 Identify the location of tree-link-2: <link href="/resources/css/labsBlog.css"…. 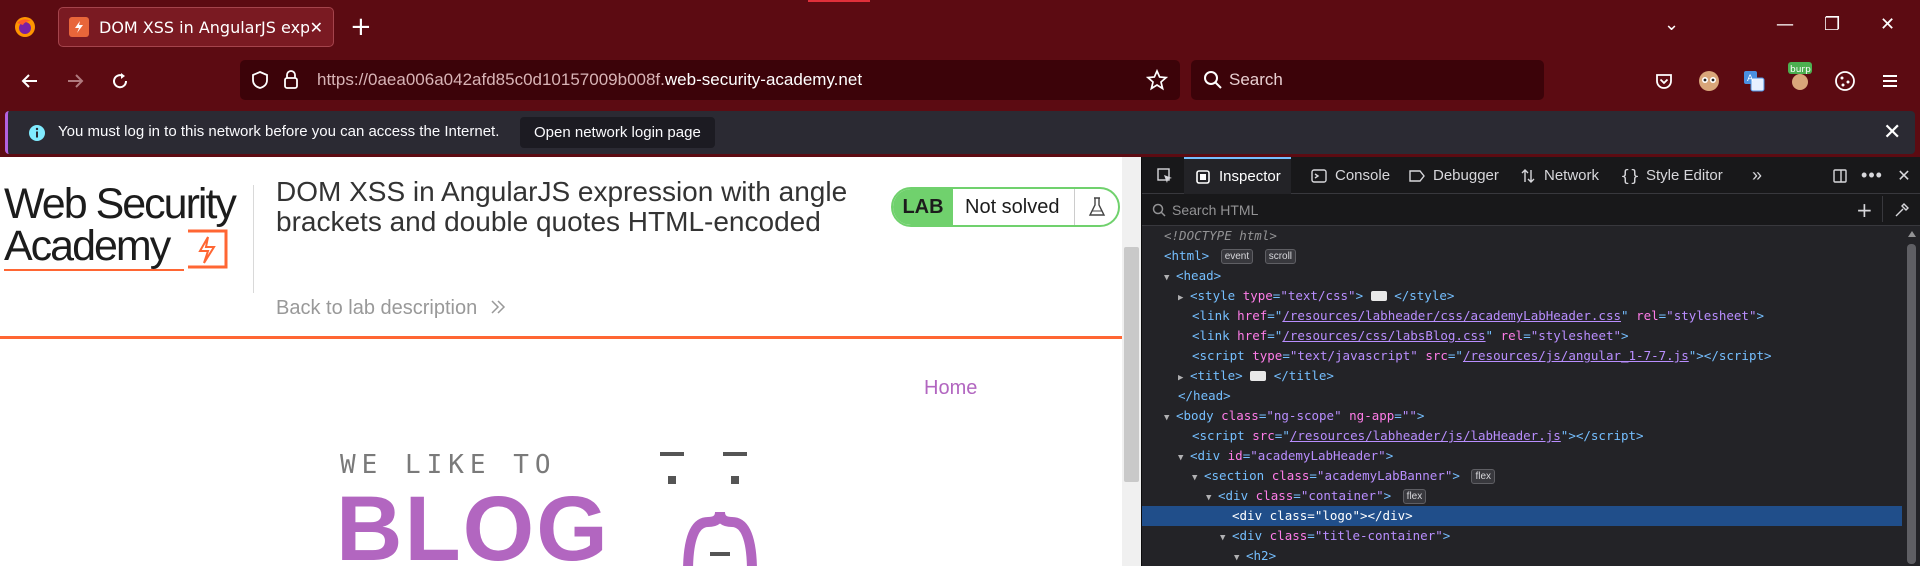
(1522, 336).